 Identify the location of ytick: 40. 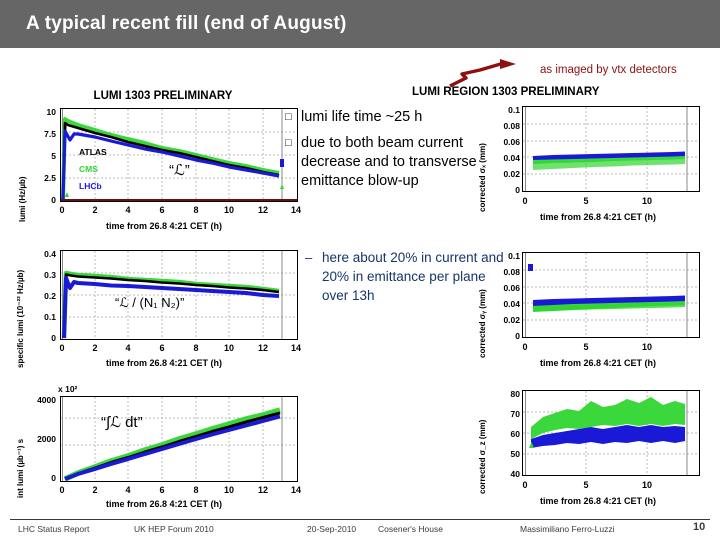
(515, 474).